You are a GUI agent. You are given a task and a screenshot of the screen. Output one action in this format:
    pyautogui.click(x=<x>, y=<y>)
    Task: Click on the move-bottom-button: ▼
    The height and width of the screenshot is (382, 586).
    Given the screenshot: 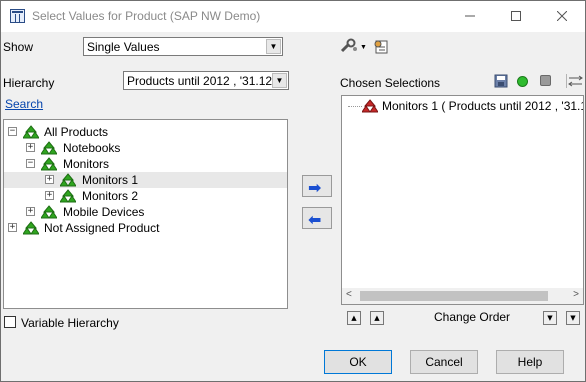 What is the action you would take?
    pyautogui.click(x=573, y=318)
    